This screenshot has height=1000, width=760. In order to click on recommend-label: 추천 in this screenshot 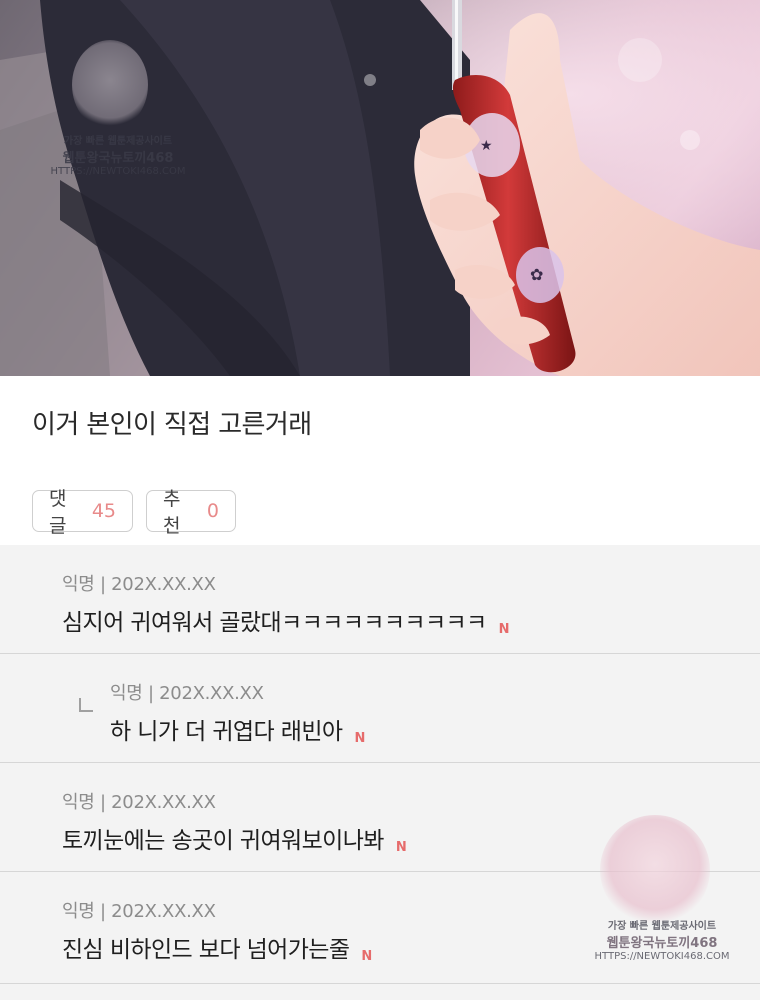, I will do `click(172, 512)`.